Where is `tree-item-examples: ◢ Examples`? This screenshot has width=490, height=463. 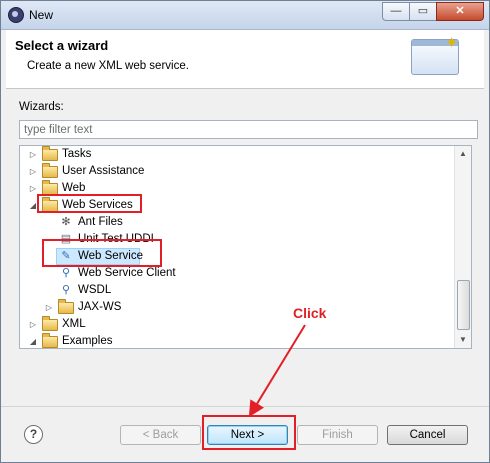 tree-item-examples: ◢ Examples is located at coordinates (235, 340).